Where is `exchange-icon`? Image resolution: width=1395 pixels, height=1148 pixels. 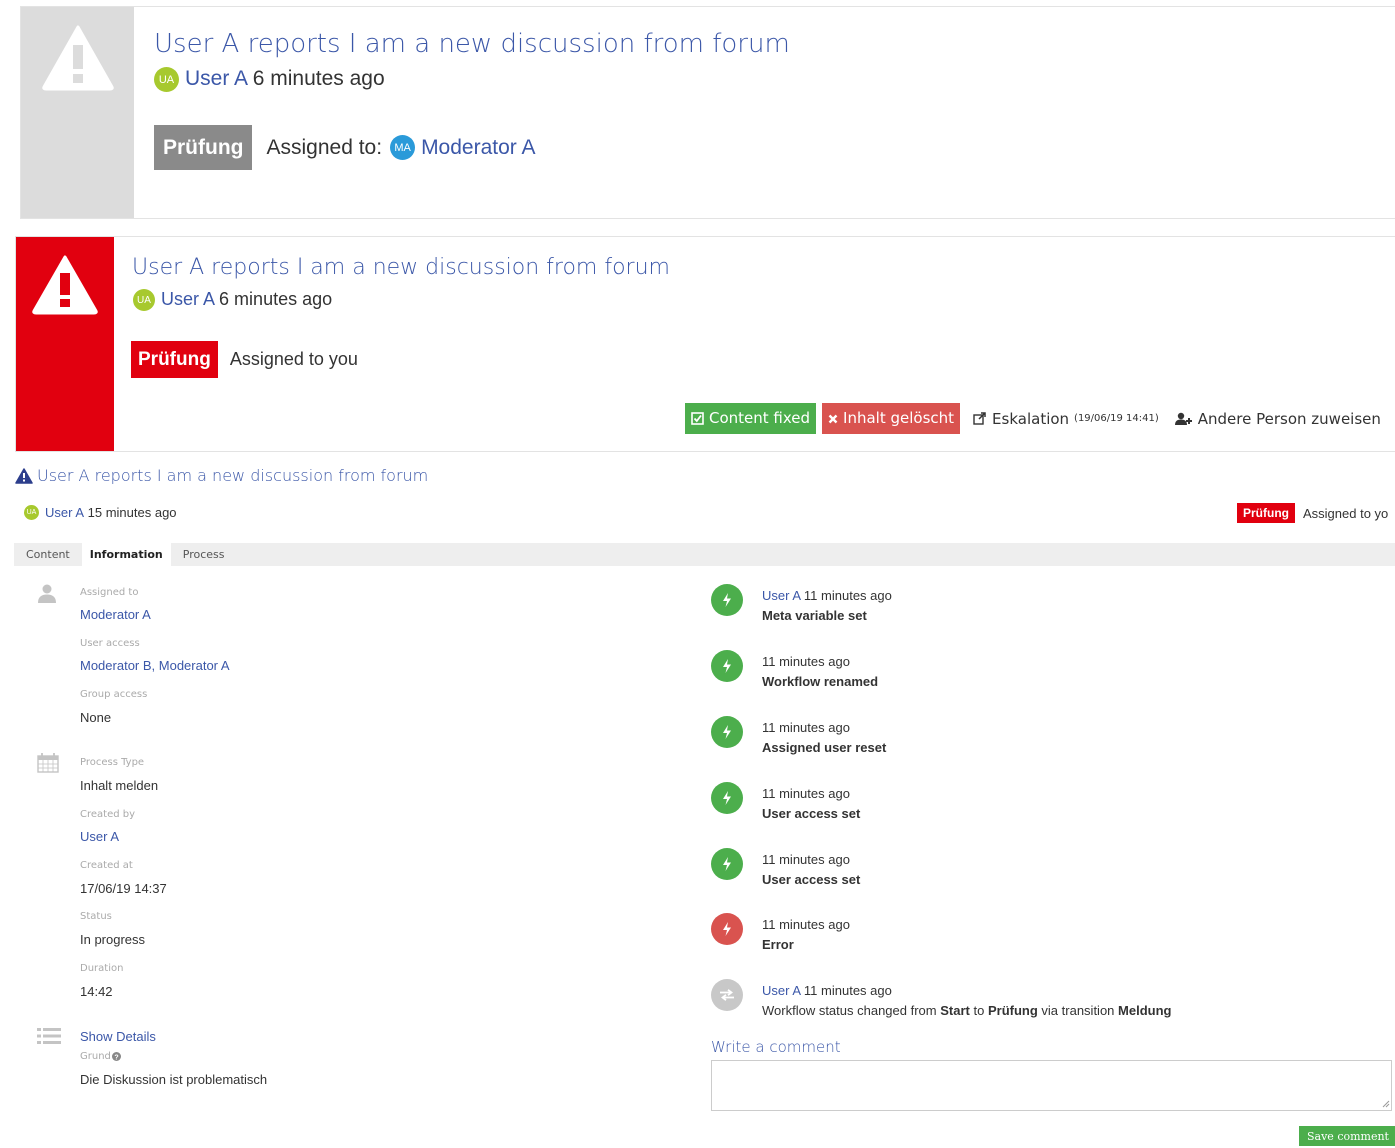
exchange-icon is located at coordinates (727, 995).